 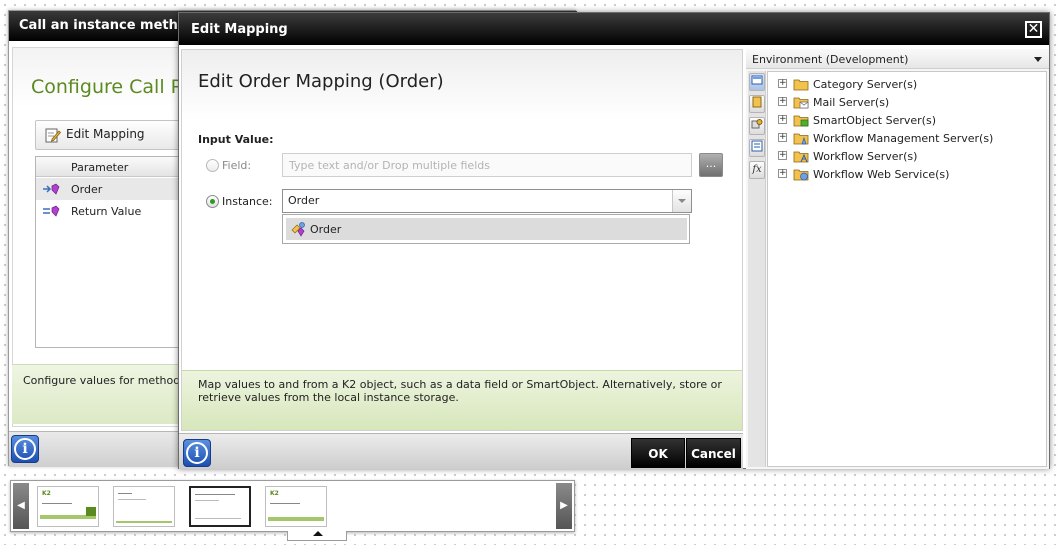 I want to click on field-browser-tab, so click(x=757, y=148).